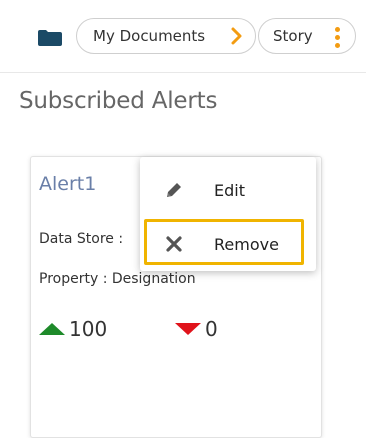 The width and height of the screenshot is (366, 438). I want to click on context-menu: Edit Remove, so click(228, 214).